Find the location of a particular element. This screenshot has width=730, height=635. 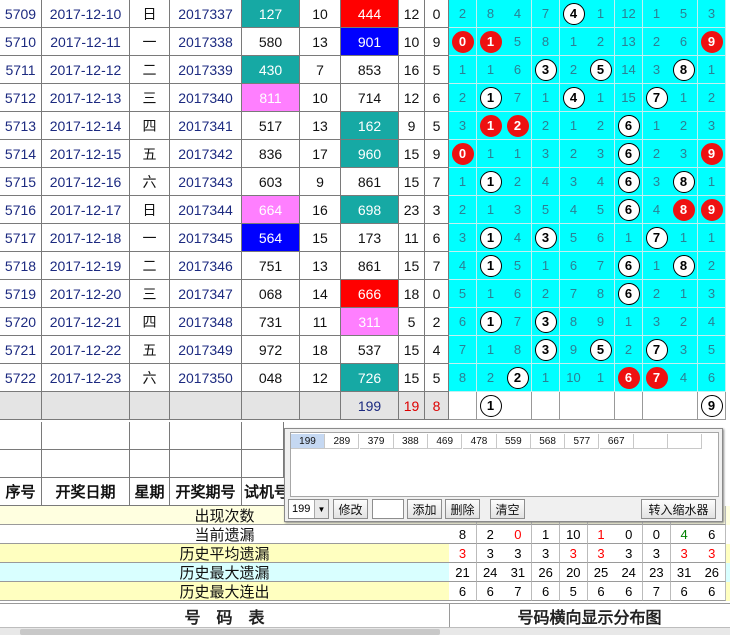

period-cell: 2017348 is located at coordinates (206, 322).